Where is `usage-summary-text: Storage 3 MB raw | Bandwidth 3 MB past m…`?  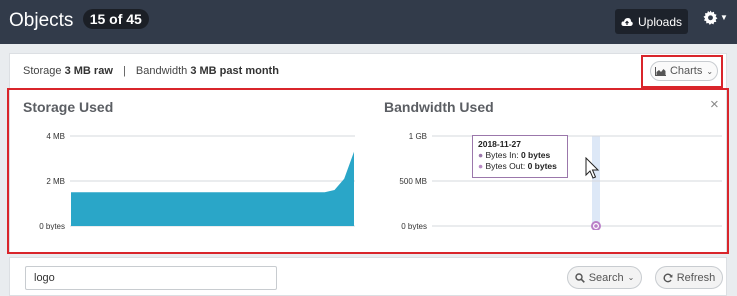
usage-summary-text: Storage 3 MB raw | Bandwidth 3 MB past m… is located at coordinates (151, 71).